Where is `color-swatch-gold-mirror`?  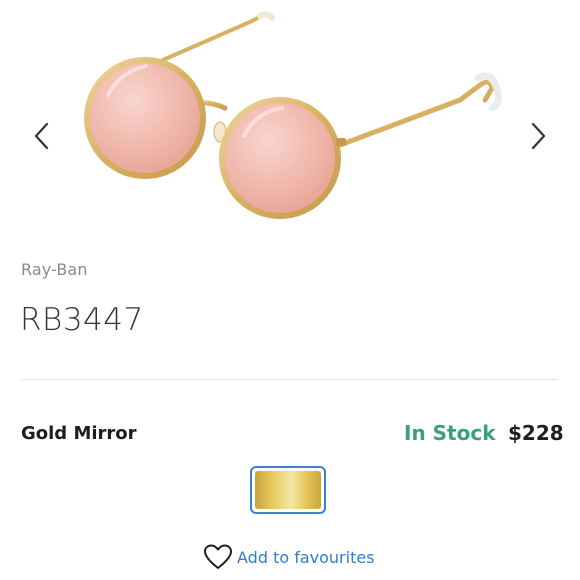 color-swatch-gold-mirror is located at coordinates (288, 490).